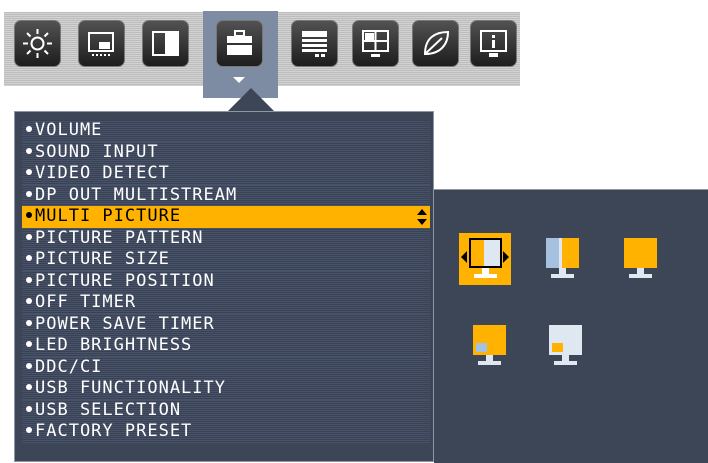 The height and width of the screenshot is (463, 708). I want to click on tab-brightness, so click(37, 43).